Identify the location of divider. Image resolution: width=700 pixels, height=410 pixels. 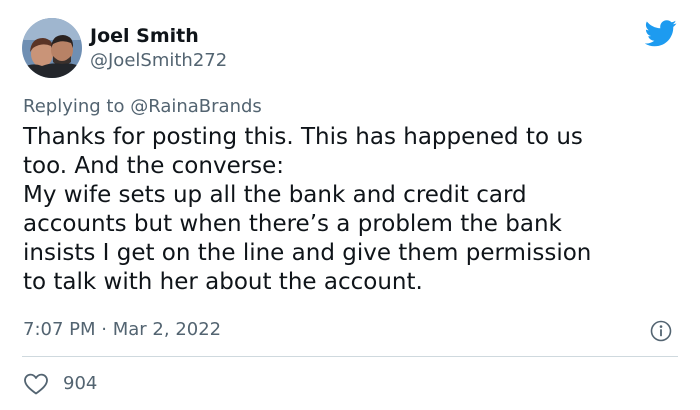
(350, 356).